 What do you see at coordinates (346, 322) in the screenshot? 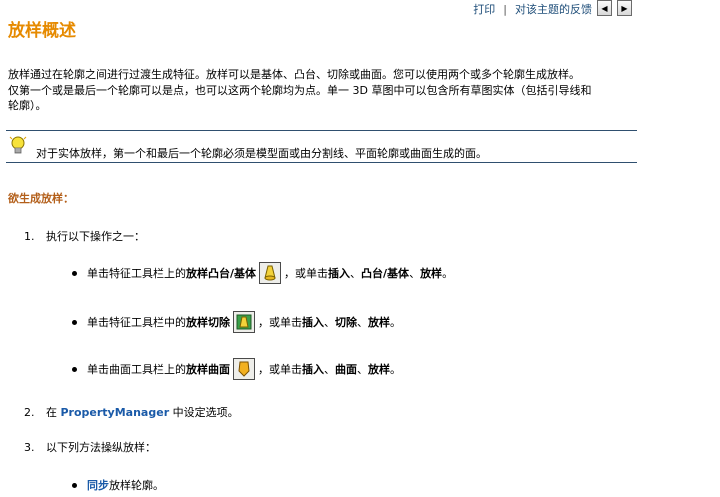
I see `menu-cut: 切除` at bounding box center [346, 322].